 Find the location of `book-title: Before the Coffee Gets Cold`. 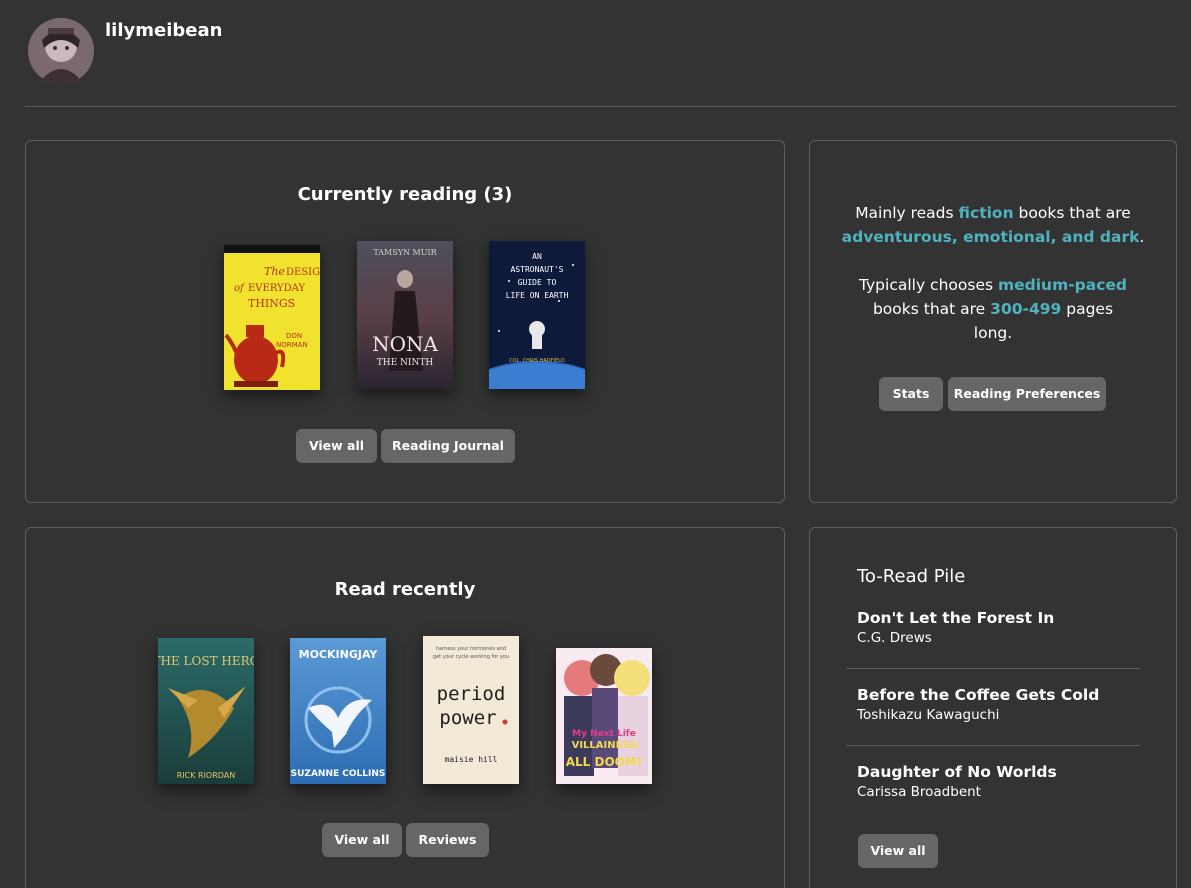

book-title: Before the Coffee Gets Cold is located at coordinates (1007, 695).